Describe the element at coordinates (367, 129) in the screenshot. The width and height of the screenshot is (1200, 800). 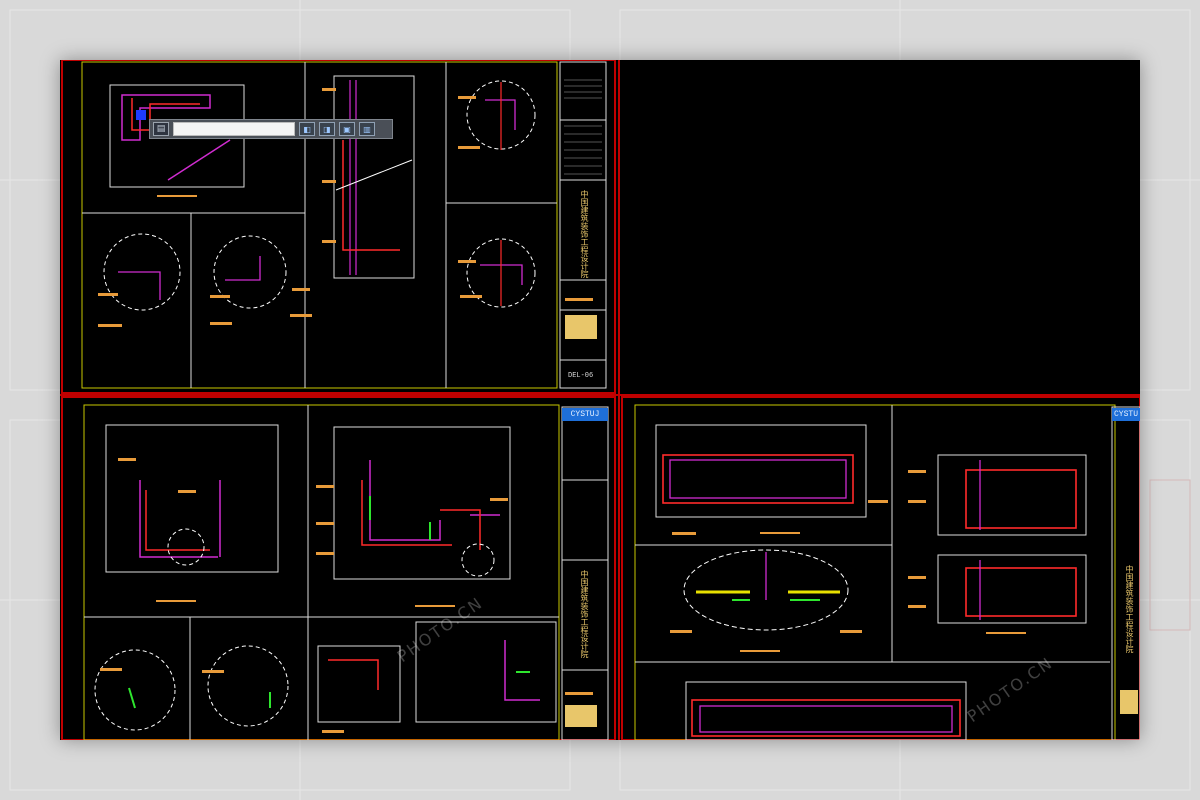
I see `window-icon: ▥` at that location.